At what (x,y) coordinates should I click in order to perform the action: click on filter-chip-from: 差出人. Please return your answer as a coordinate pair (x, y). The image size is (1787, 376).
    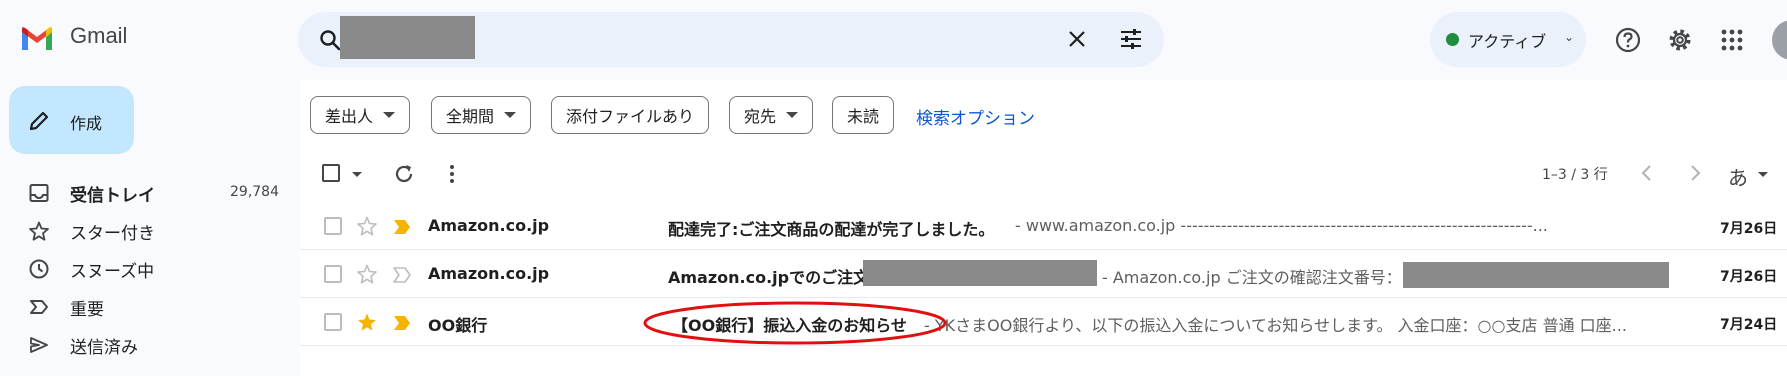
    Looking at the image, I should click on (360, 115).